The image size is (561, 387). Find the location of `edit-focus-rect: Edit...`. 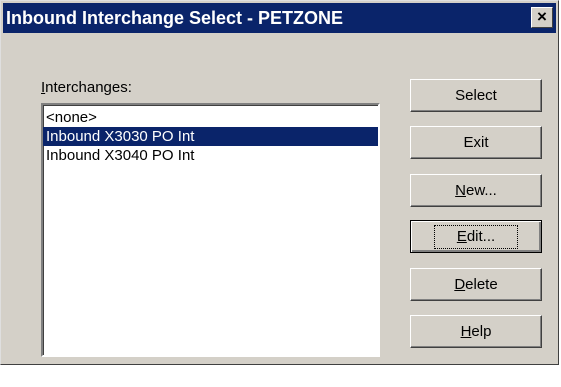

edit-focus-rect: Edit... is located at coordinates (476, 237).